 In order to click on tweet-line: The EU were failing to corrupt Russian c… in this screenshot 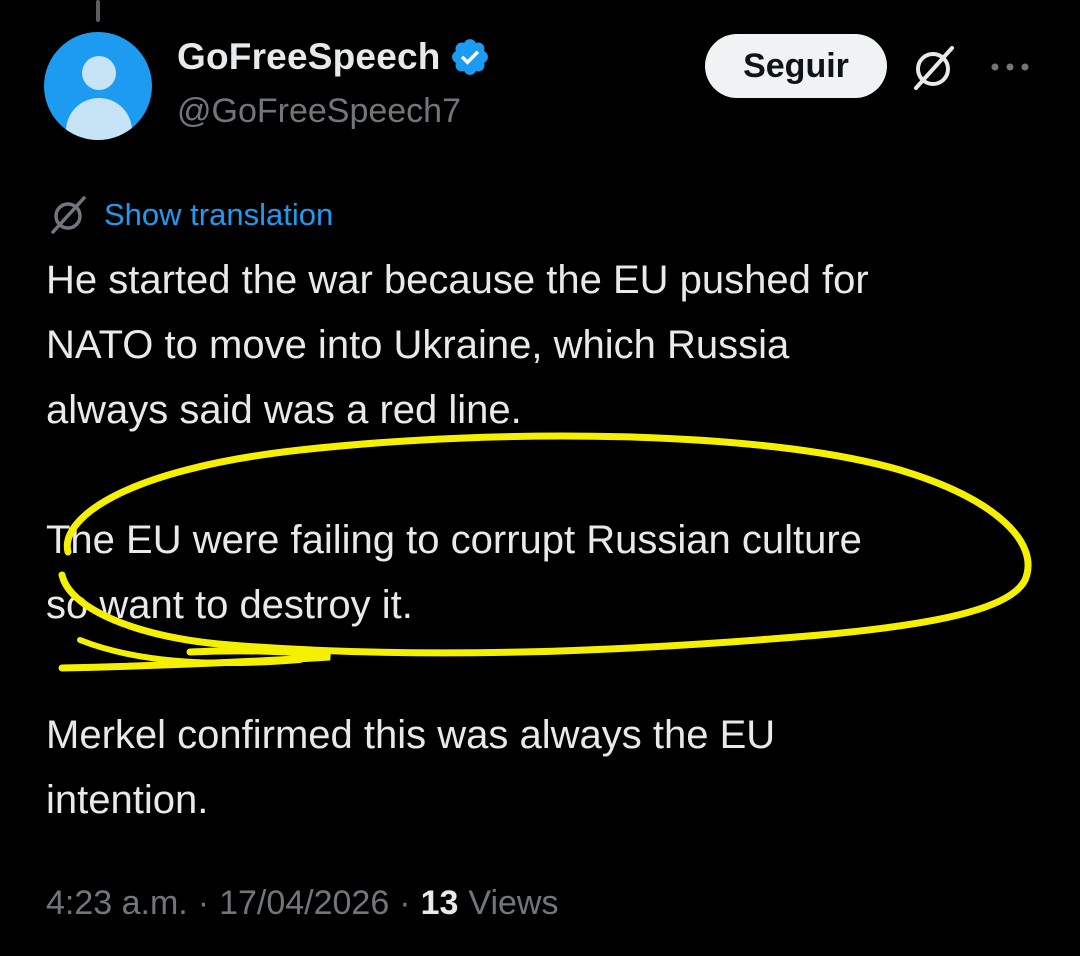, I will do `click(454, 540)`.